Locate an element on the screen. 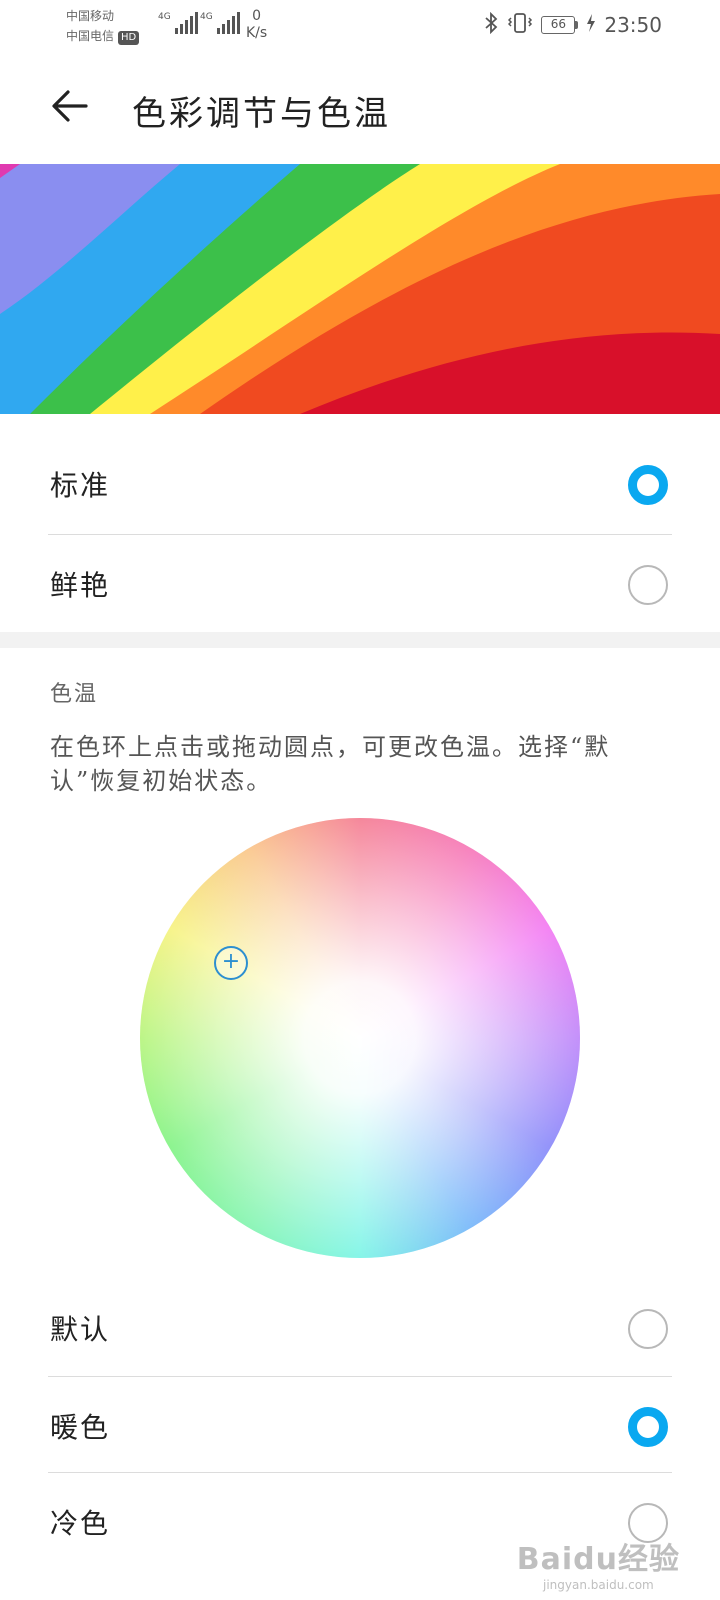  battery-level: 66 is located at coordinates (558, 25).